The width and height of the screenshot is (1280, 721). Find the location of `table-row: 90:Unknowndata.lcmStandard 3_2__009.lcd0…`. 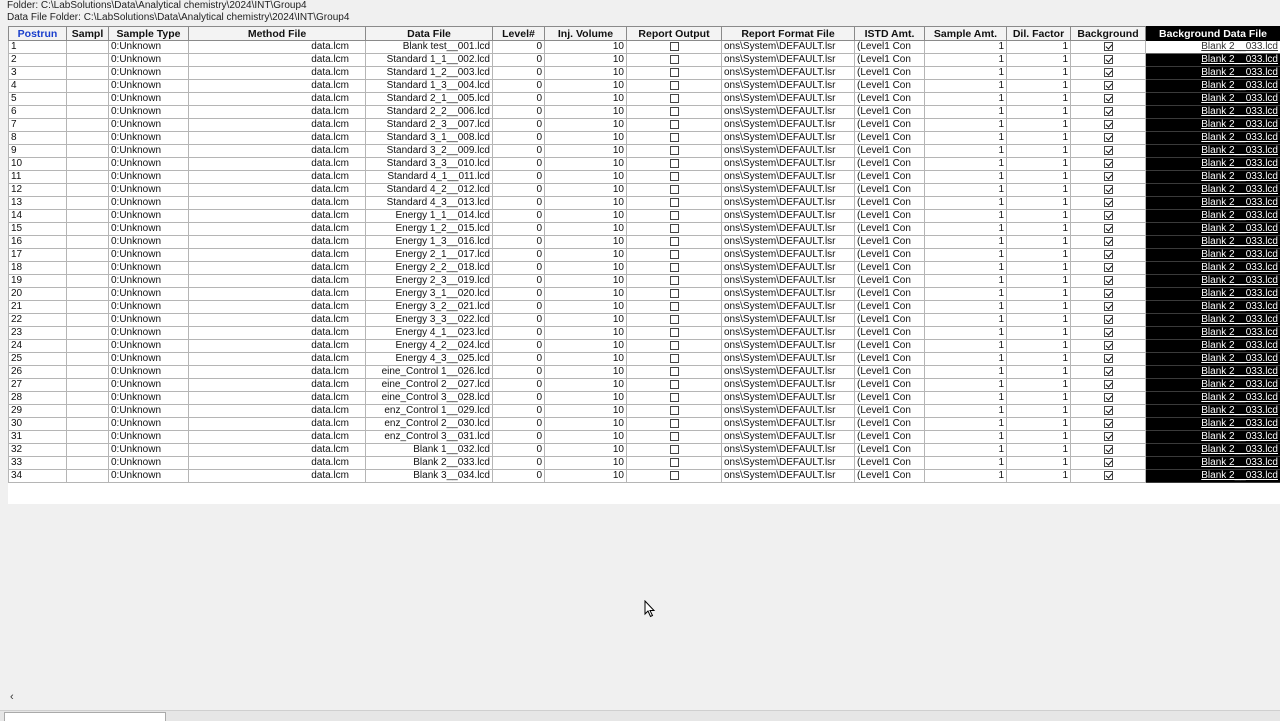

table-row: 90:Unknowndata.lcmStandard 3_2__009.lcd0… is located at coordinates (644, 151).